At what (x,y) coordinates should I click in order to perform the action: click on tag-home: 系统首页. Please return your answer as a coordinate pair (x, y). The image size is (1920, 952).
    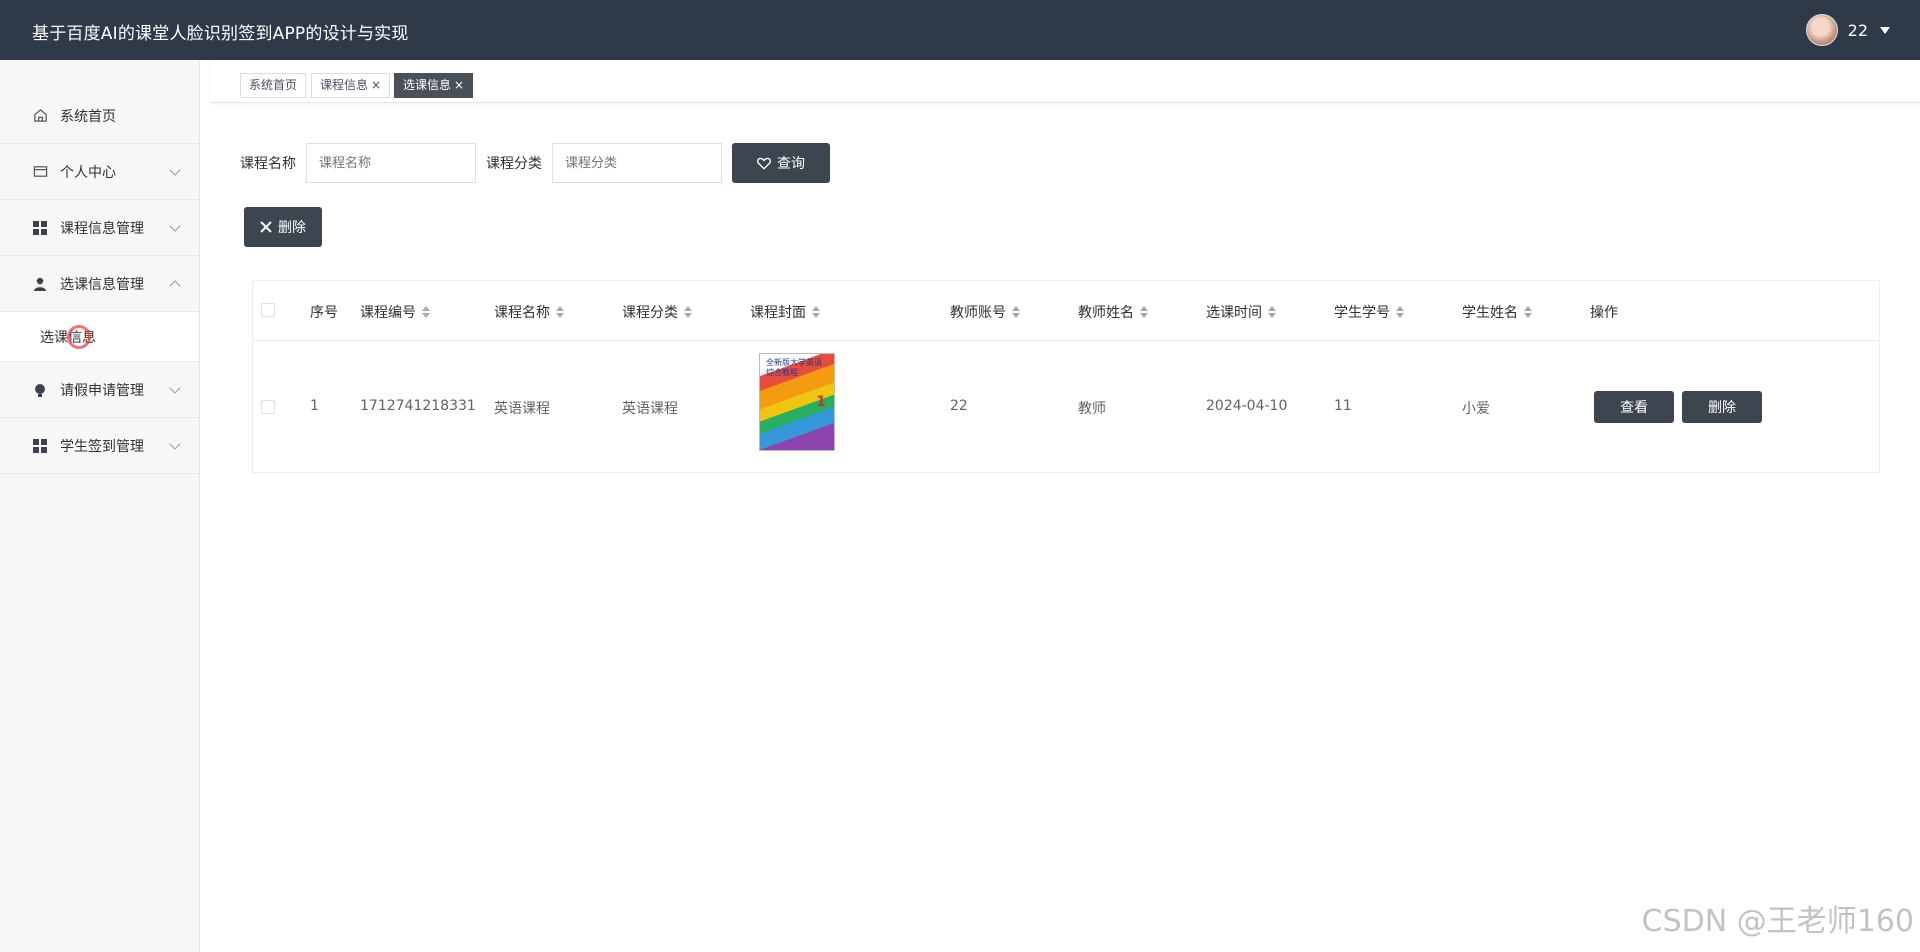
    Looking at the image, I should click on (273, 85).